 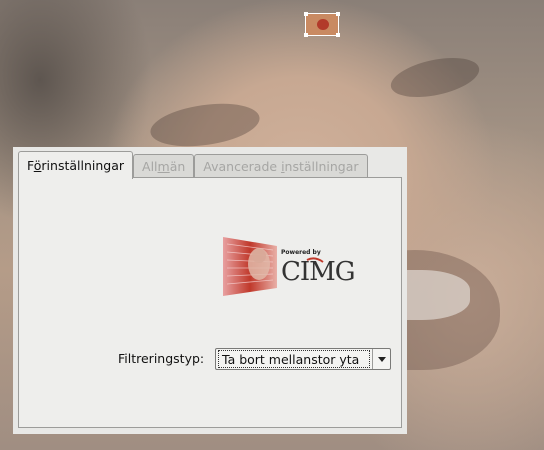 I want to click on tab-general: Allmän, so click(x=164, y=166).